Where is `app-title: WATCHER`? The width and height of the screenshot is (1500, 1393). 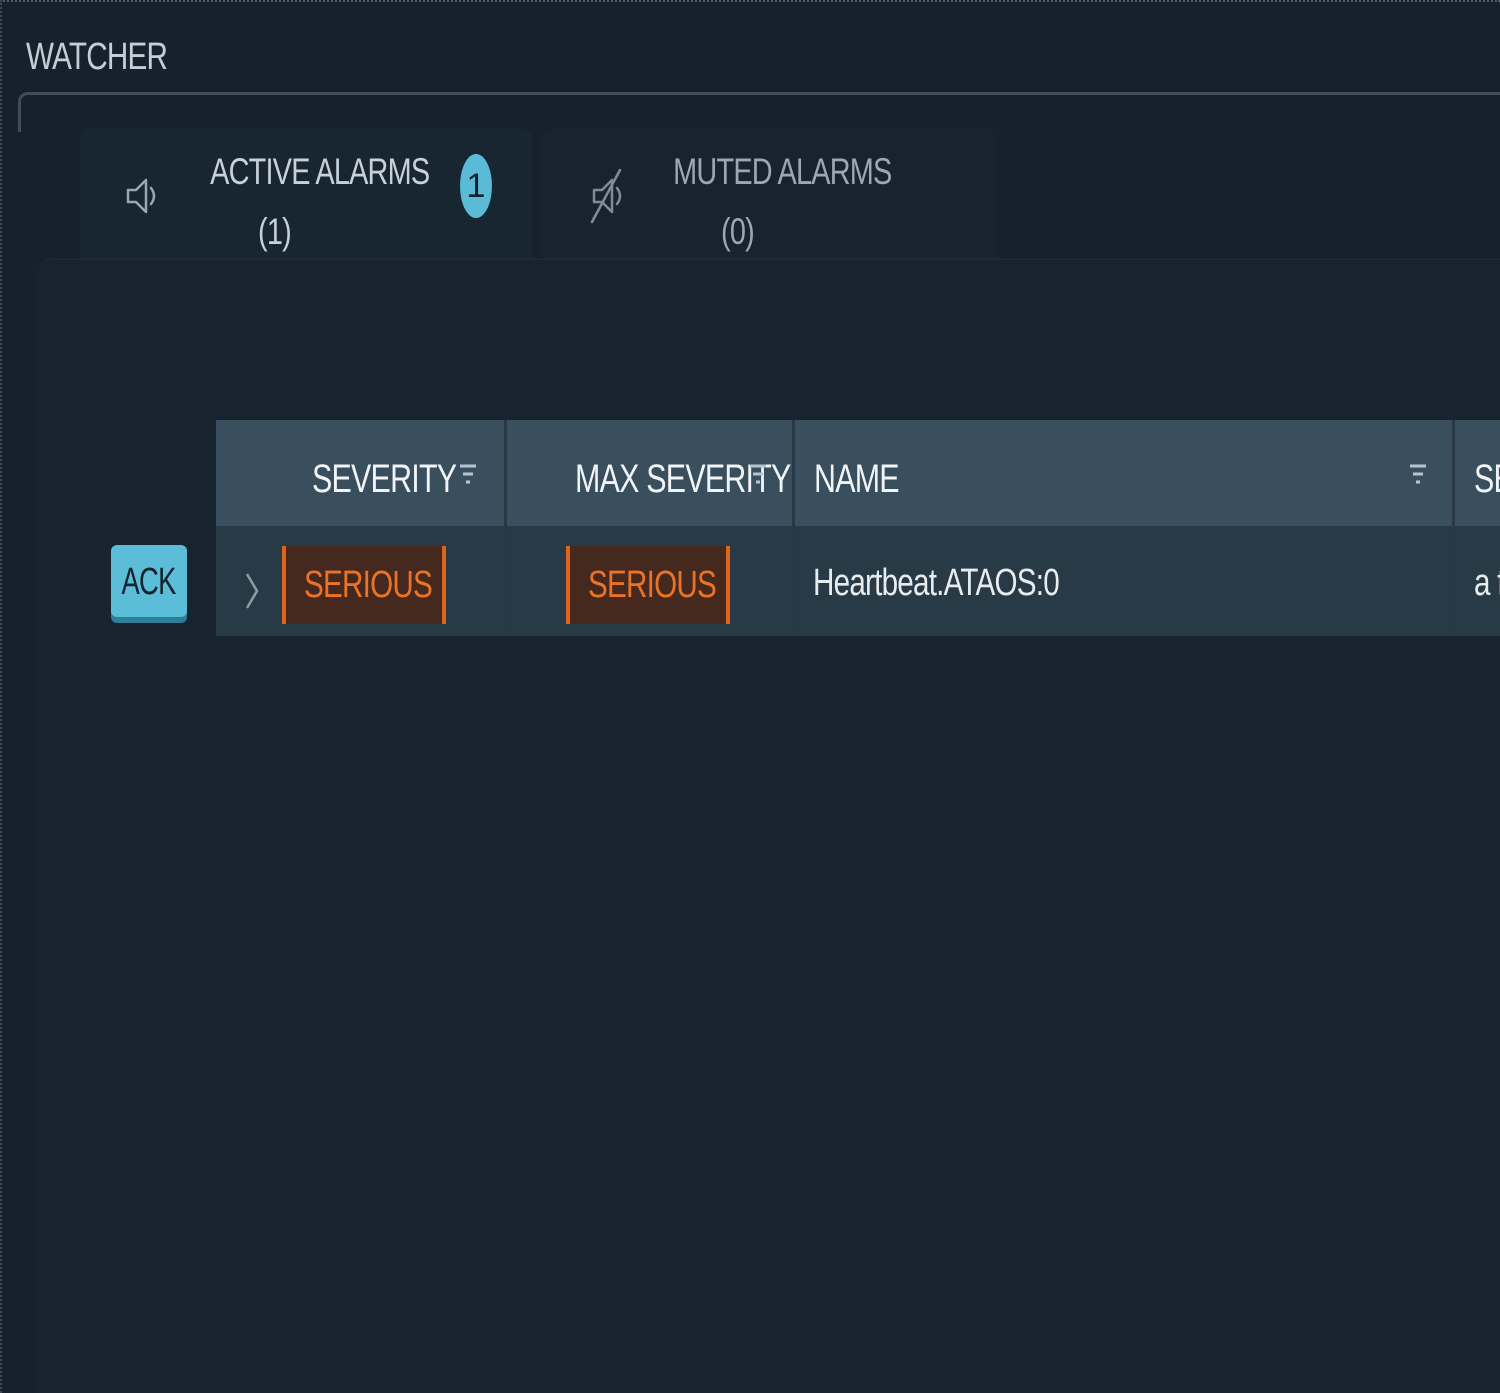 app-title: WATCHER is located at coordinates (97, 57).